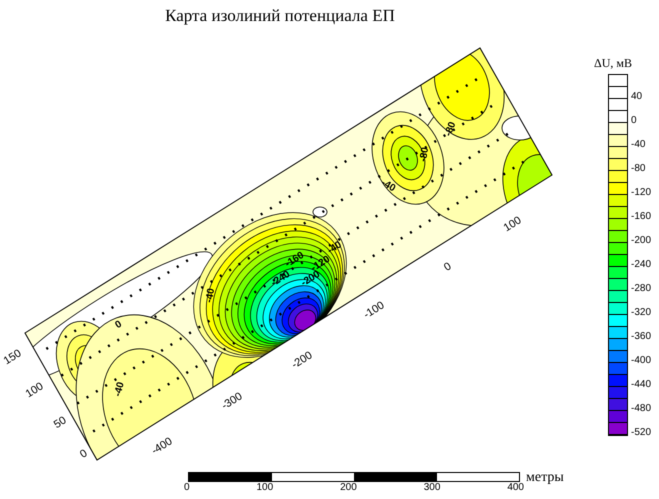 The image size is (659, 499). What do you see at coordinates (515, 487) in the screenshot?
I see `scale-label: 400` at bounding box center [515, 487].